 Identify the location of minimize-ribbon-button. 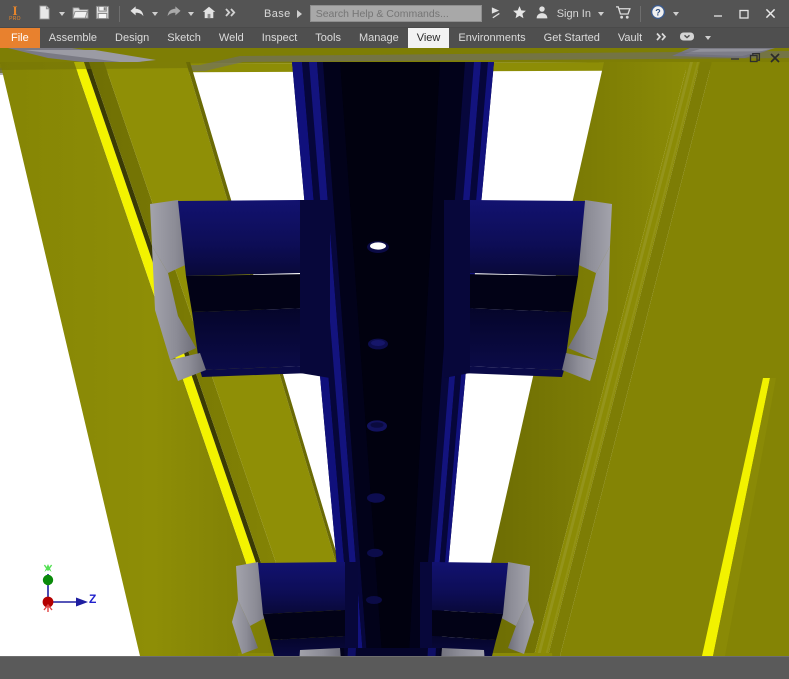
(687, 38).